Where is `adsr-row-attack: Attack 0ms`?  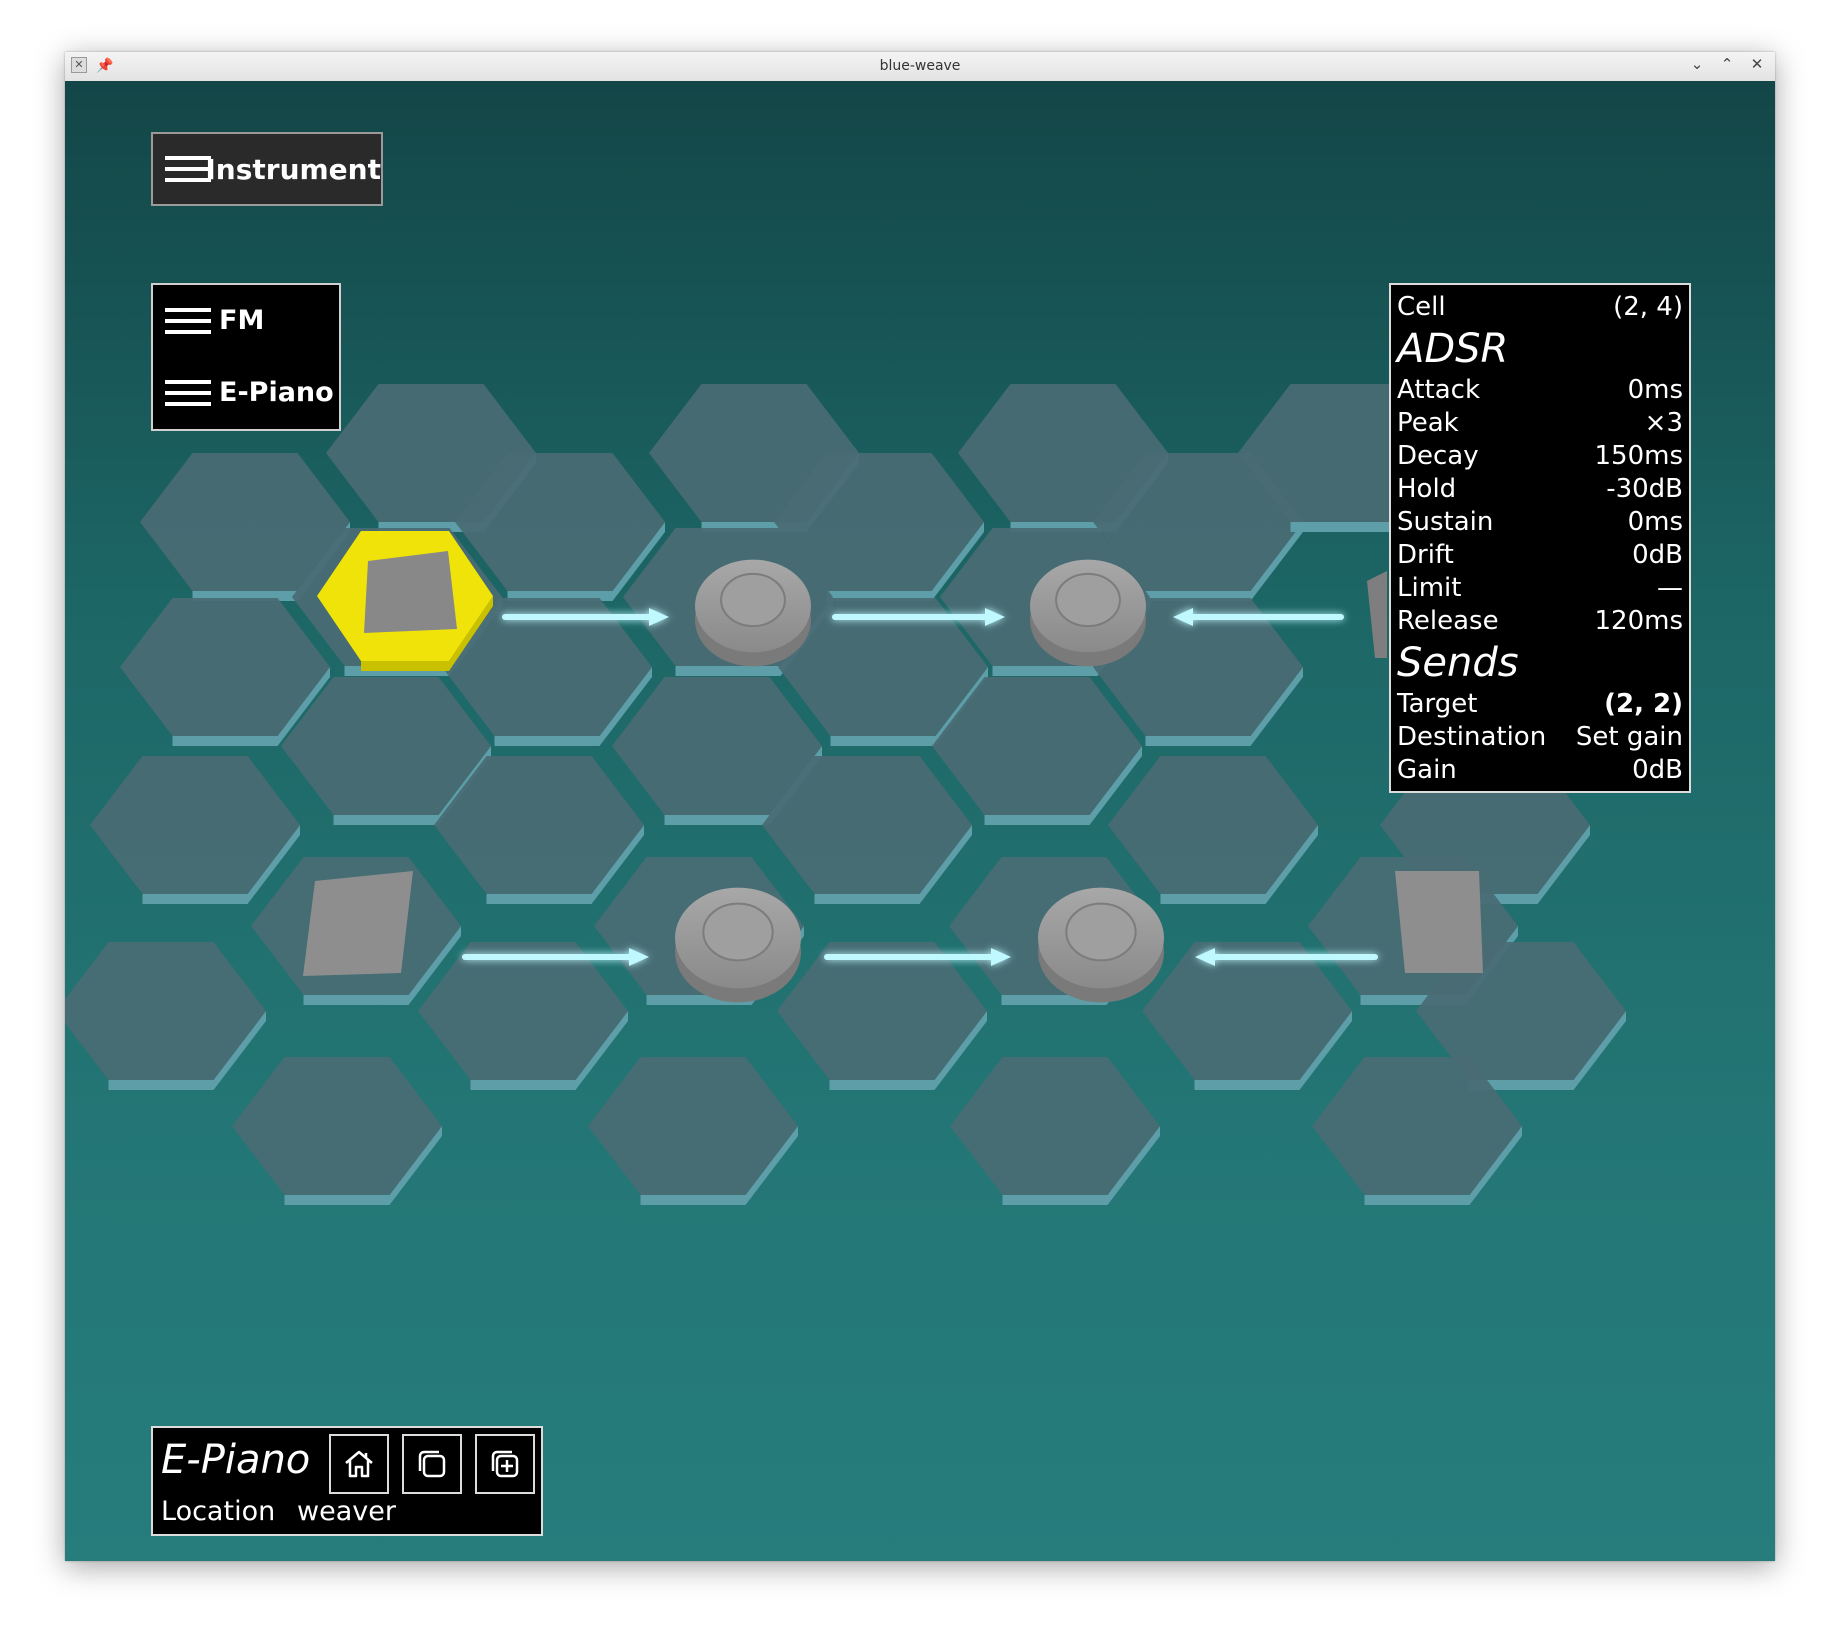
adsr-row-attack: Attack 0ms is located at coordinates (1540, 390).